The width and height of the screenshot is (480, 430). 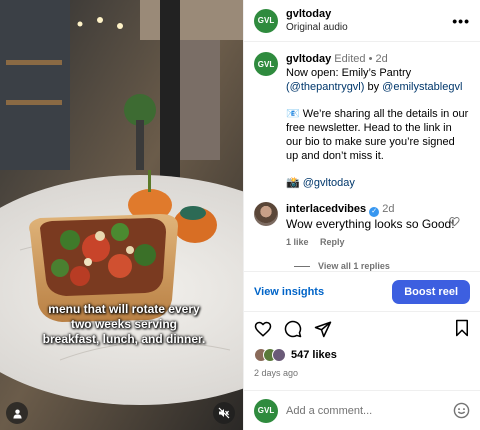 I want to click on email-icon: 📧, so click(x=293, y=114).